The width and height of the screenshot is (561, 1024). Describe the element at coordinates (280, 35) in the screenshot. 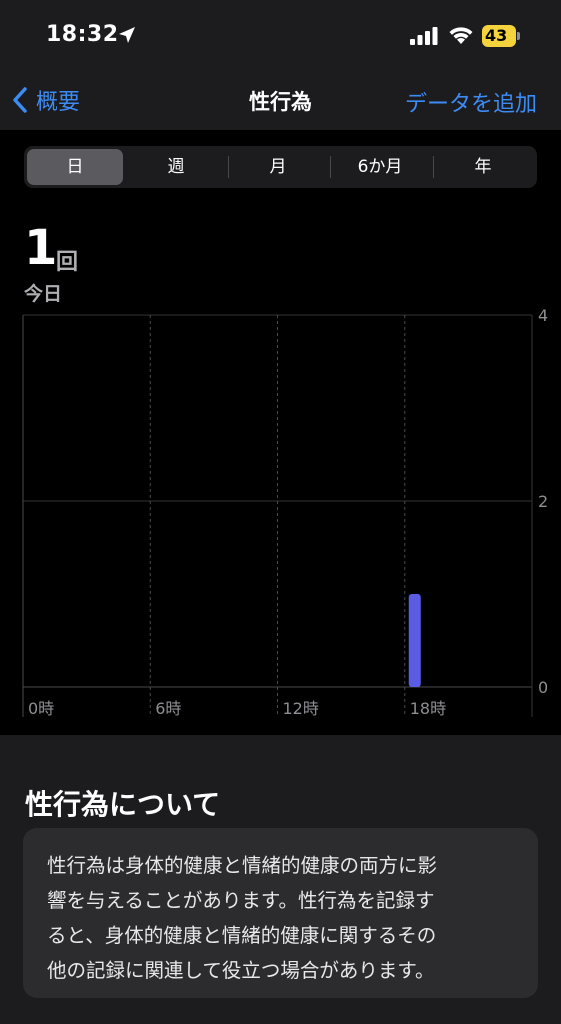

I see `status-bar: 18:32 43` at that location.